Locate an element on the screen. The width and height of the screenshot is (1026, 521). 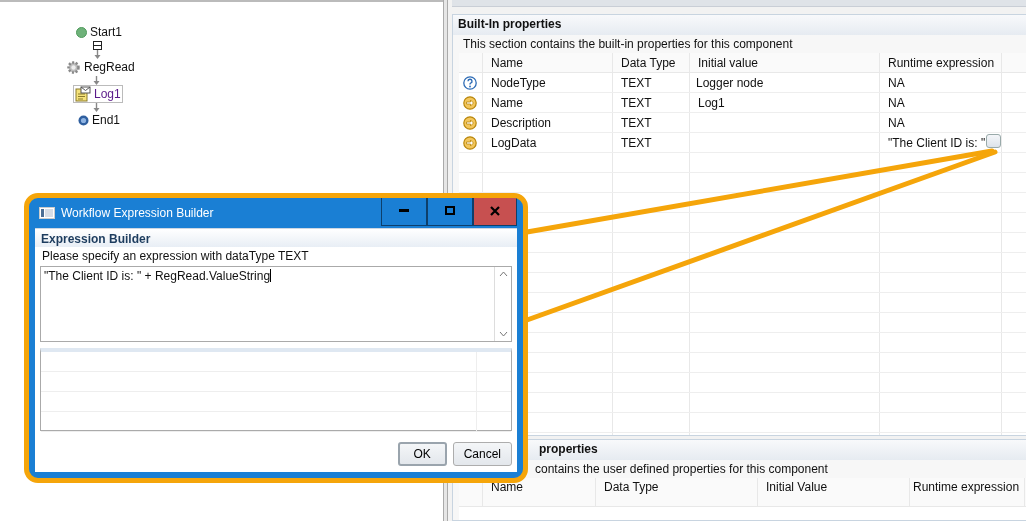
cancel-button: Cancel is located at coordinates (482, 454).